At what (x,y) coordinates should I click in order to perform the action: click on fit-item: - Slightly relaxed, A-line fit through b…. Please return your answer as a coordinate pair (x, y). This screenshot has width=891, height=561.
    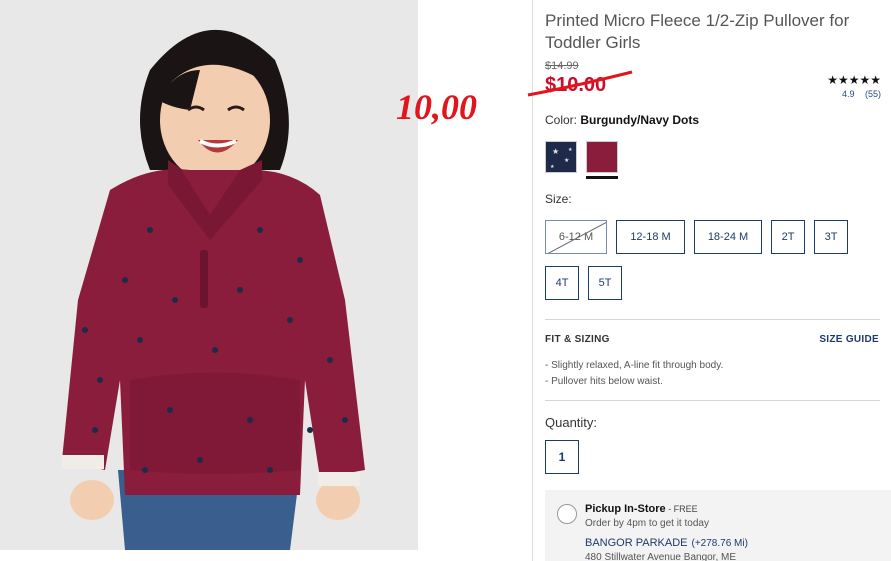
    Looking at the image, I should click on (634, 365).